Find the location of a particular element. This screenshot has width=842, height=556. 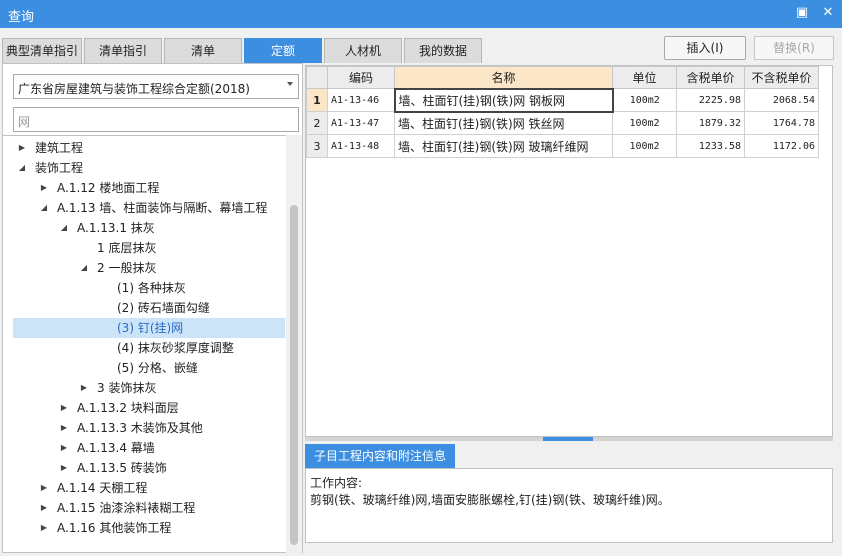

cell-code: A1-13-46 is located at coordinates (361, 100).